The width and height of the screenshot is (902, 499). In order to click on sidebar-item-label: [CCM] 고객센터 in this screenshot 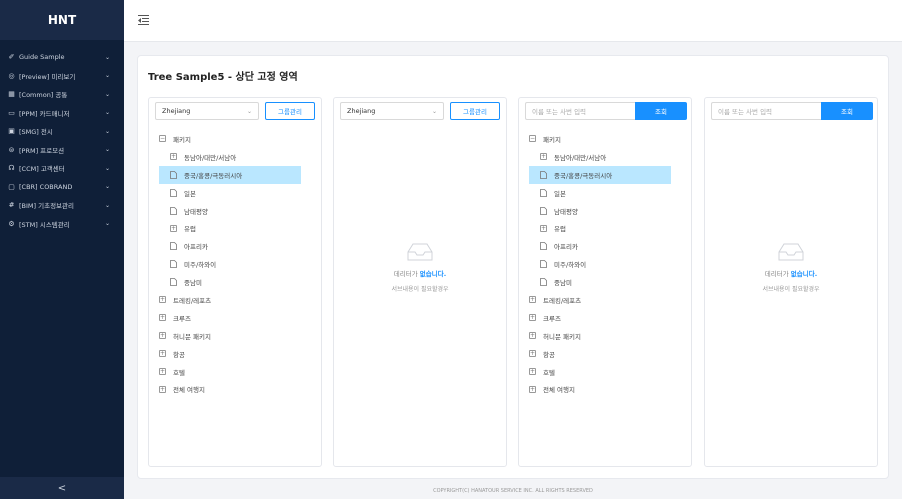, I will do `click(42, 169)`.